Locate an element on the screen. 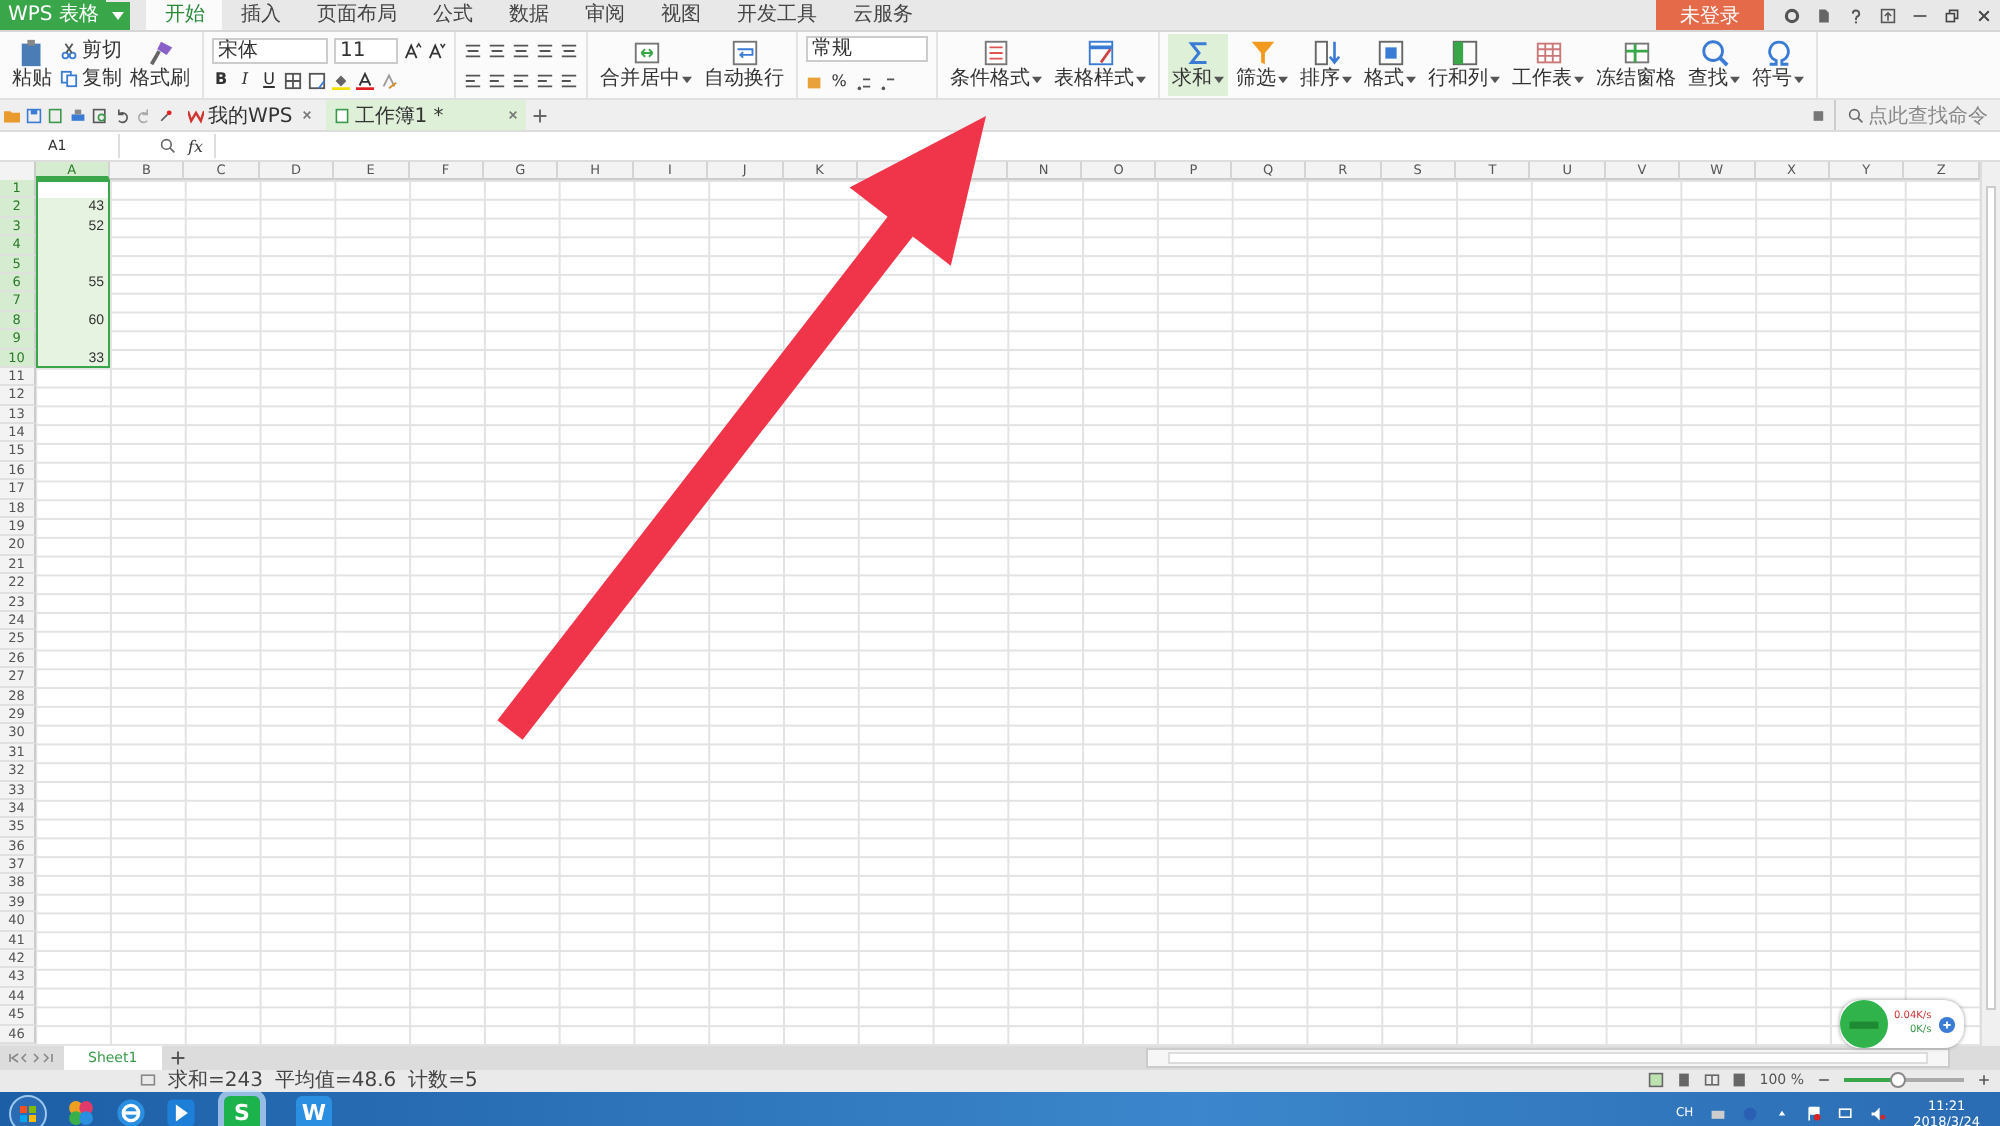  ribbon-button: 查找 is located at coordinates (1714, 65).